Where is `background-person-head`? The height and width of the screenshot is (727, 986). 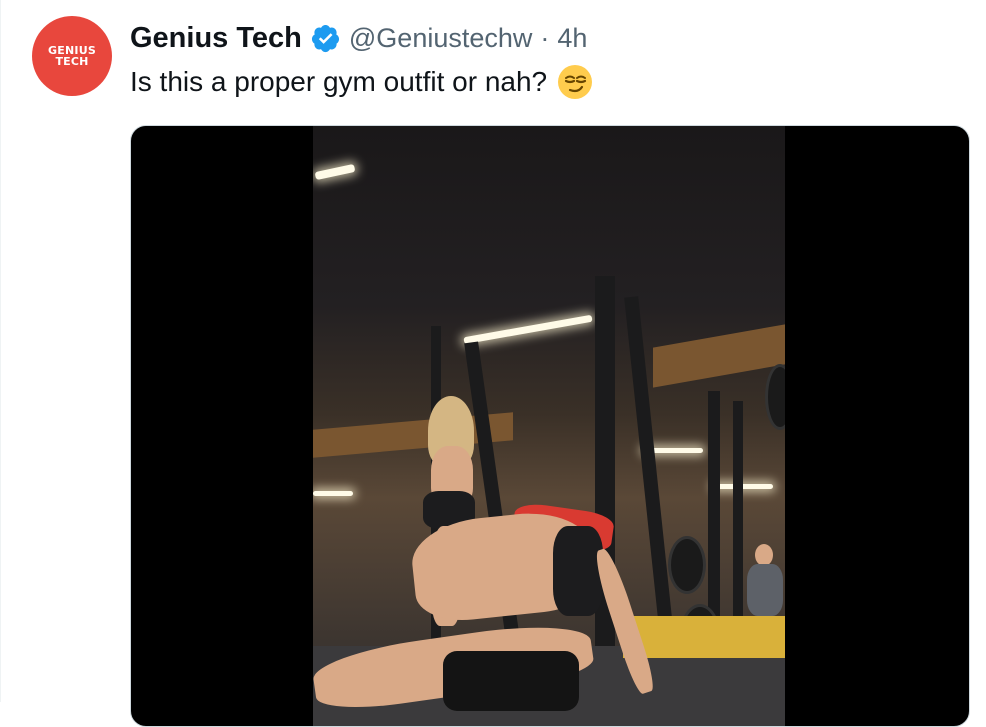
background-person-head is located at coordinates (764, 555).